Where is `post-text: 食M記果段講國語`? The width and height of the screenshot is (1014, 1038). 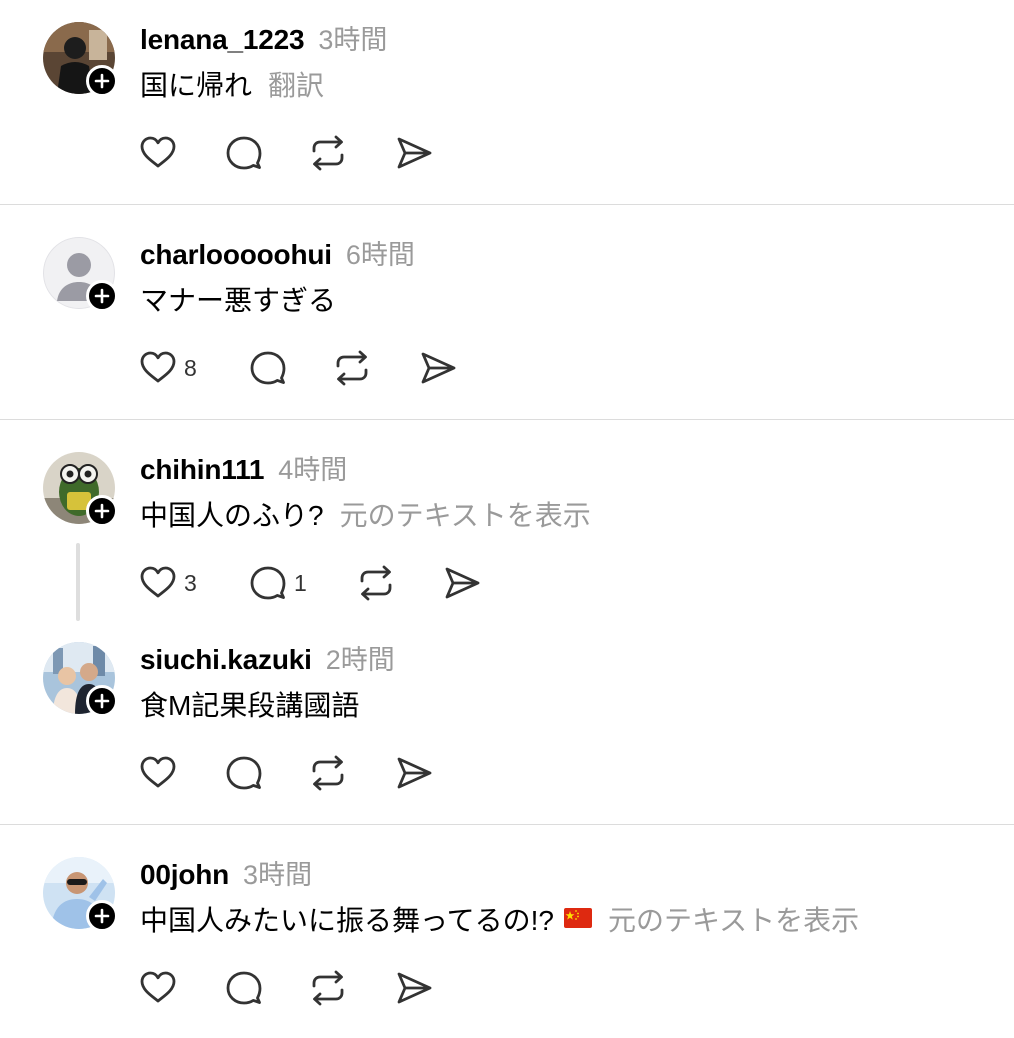 post-text: 食M記果段講國語 is located at coordinates (250, 705).